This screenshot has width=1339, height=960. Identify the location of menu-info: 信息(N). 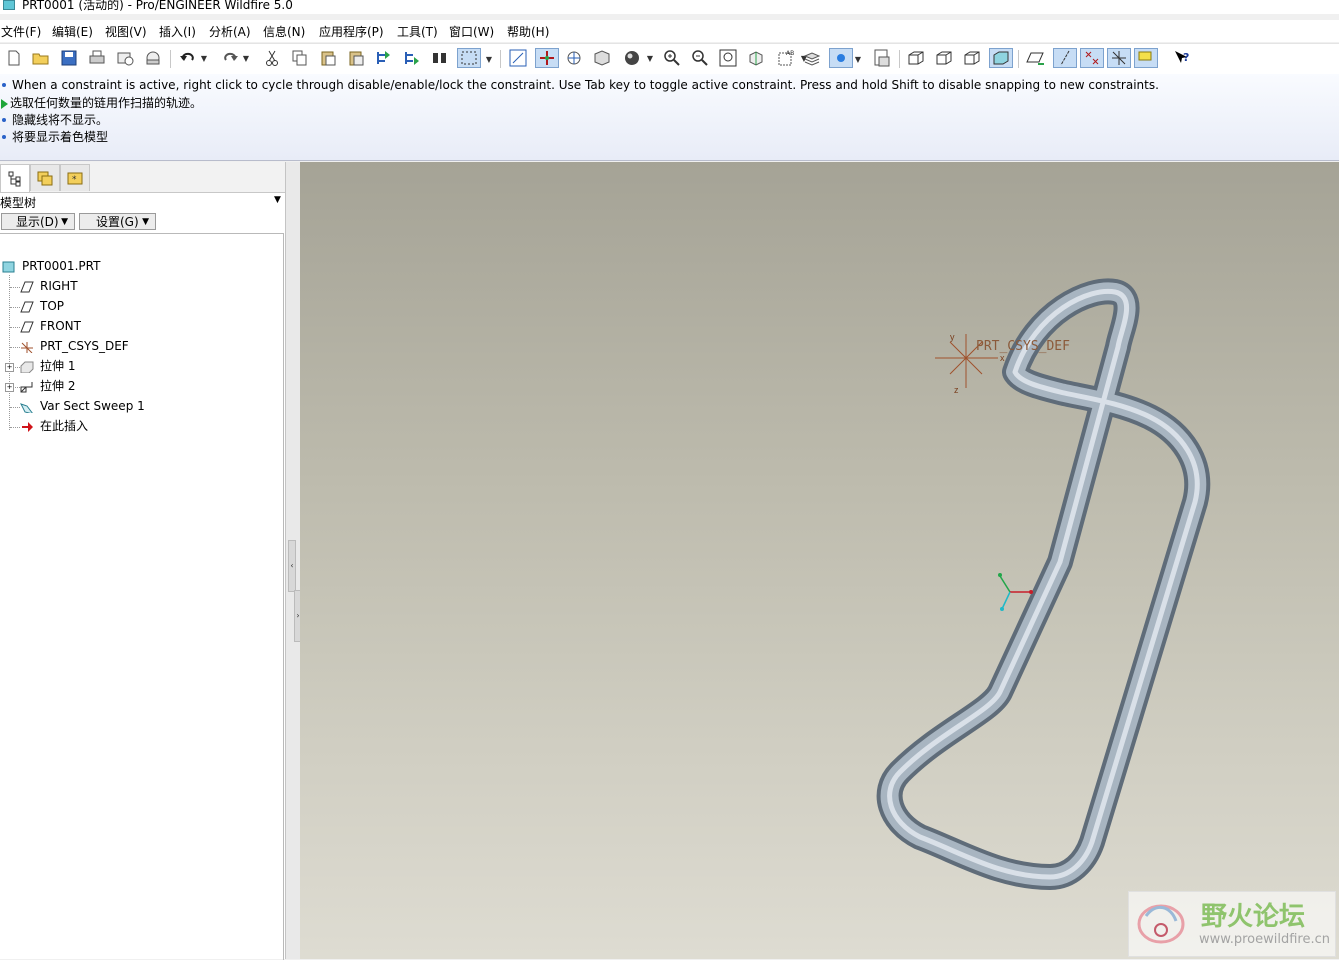
(284, 31).